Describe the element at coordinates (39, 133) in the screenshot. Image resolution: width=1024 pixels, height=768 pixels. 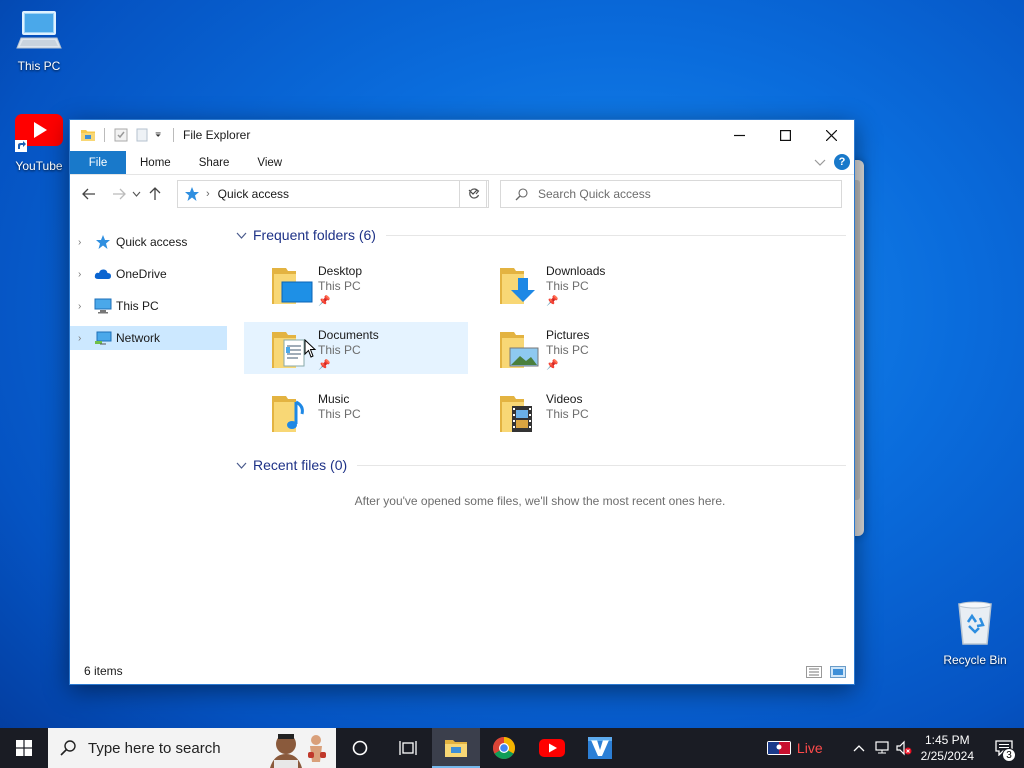
I see `youtube-icon` at that location.